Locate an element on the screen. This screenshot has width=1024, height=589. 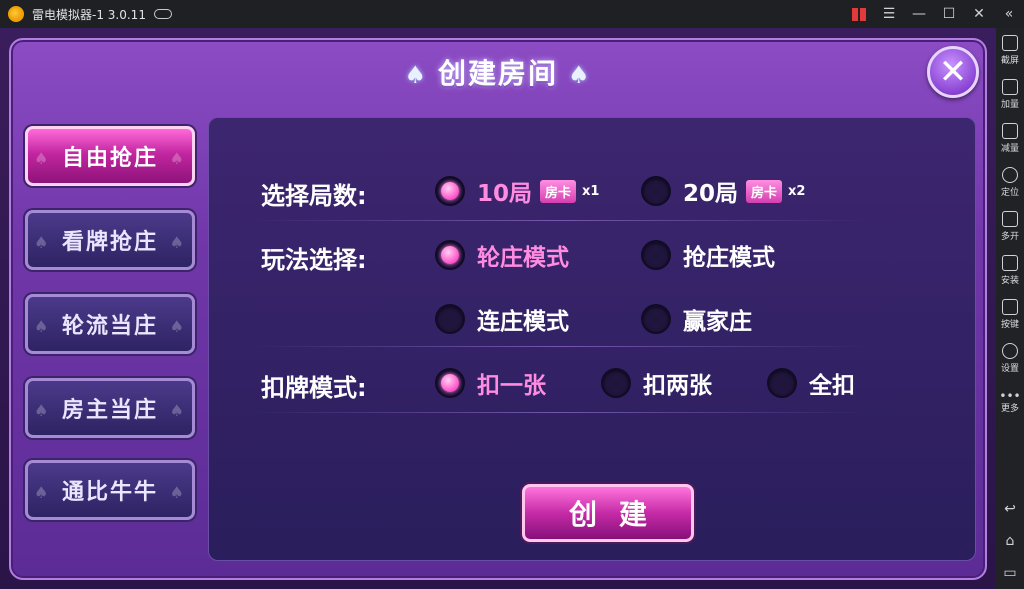
create-room-button: 创建 is located at coordinates (608, 513).